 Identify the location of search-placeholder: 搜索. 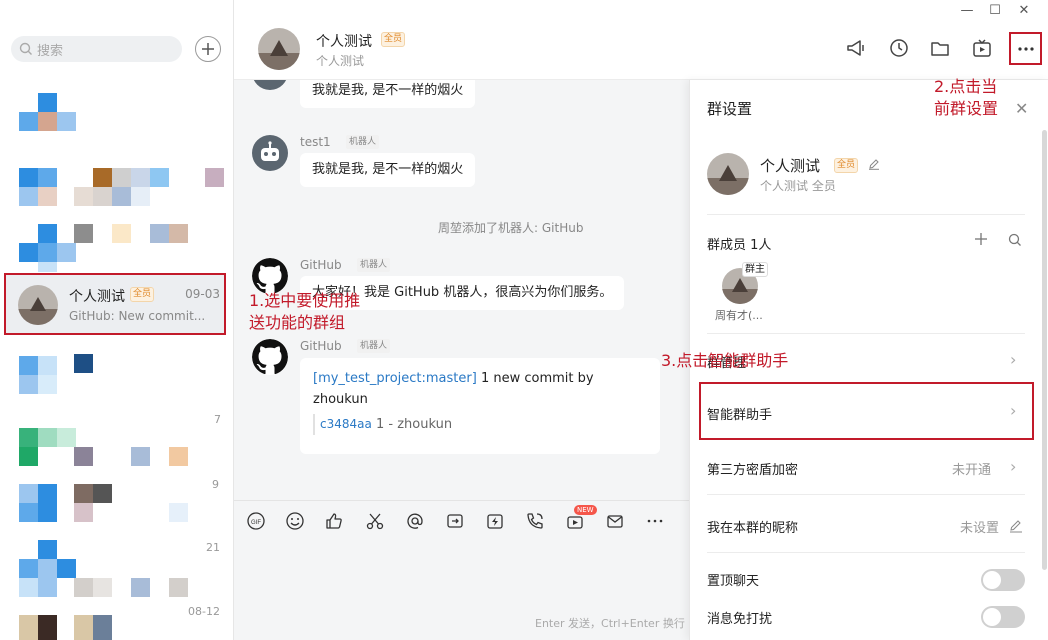
(50, 51).